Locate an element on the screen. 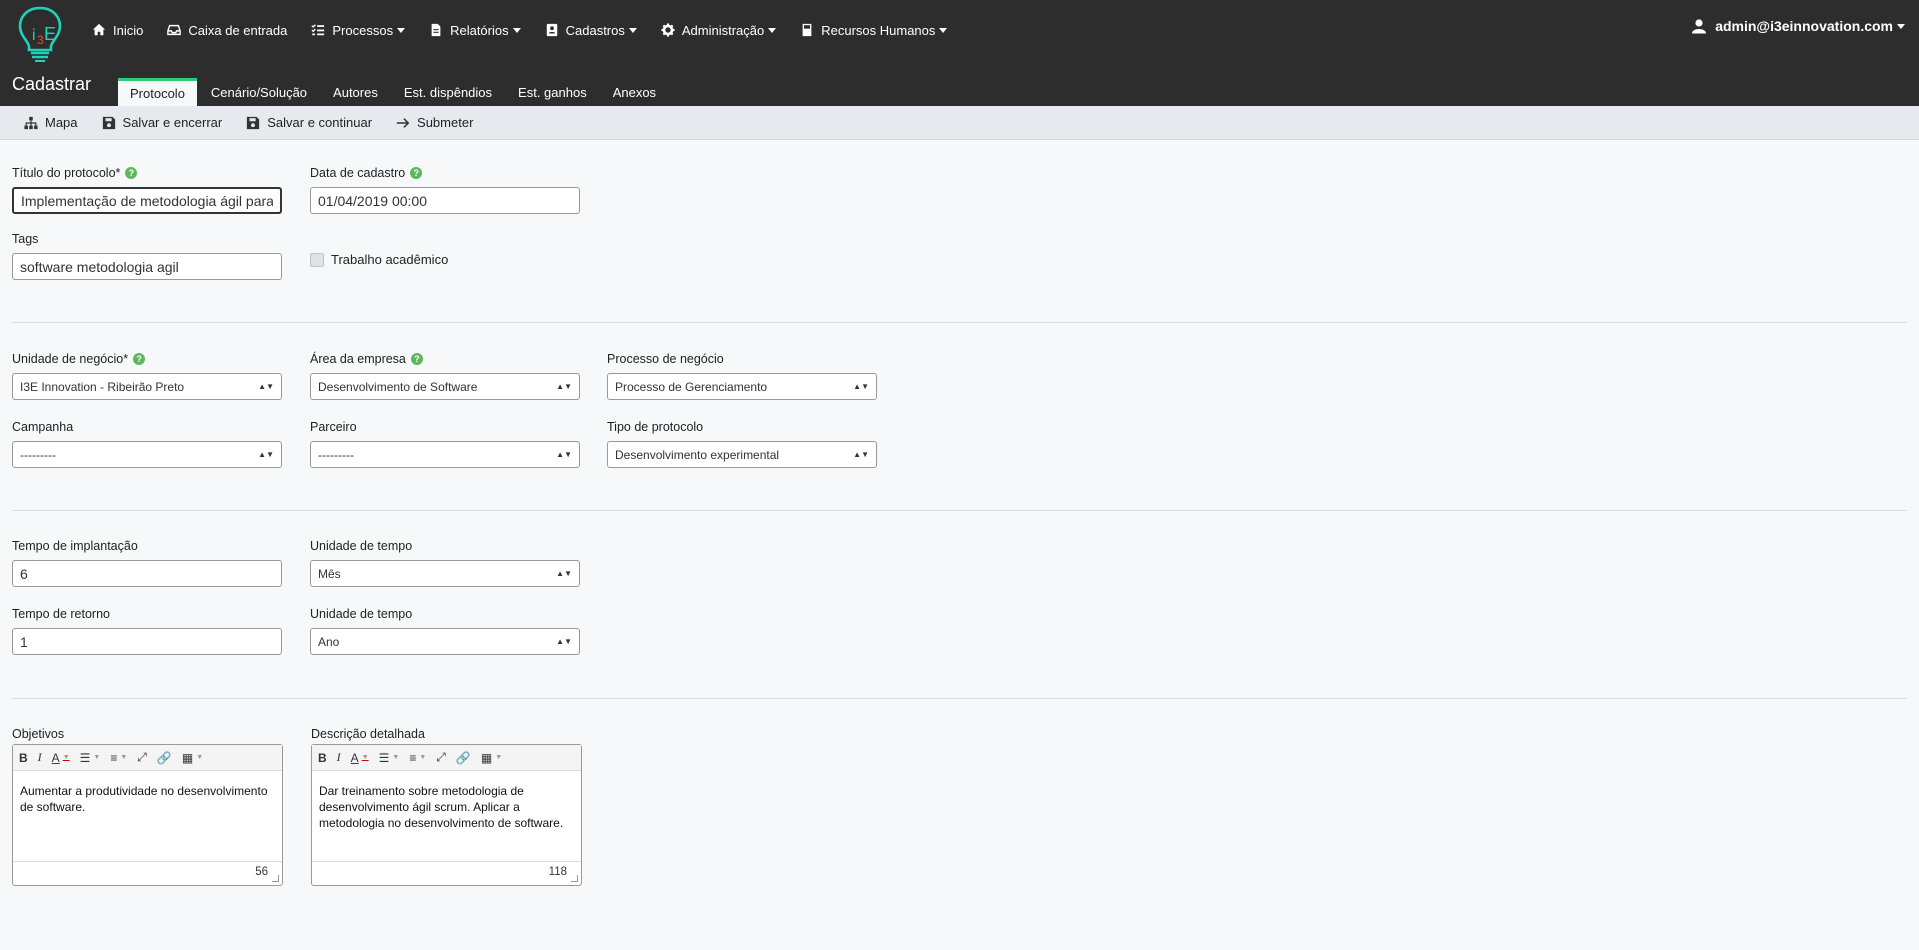  area-empresa-label: Área da empresa is located at coordinates (358, 359).